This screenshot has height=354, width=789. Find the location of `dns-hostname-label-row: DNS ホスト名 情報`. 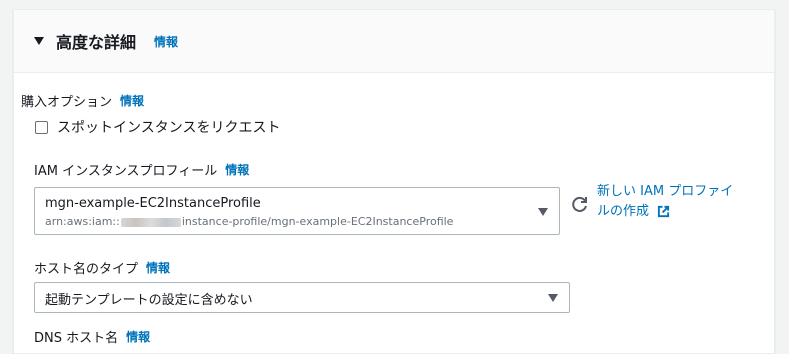

dns-hostname-label-row: DNS ホスト名 情報 is located at coordinates (92, 336).